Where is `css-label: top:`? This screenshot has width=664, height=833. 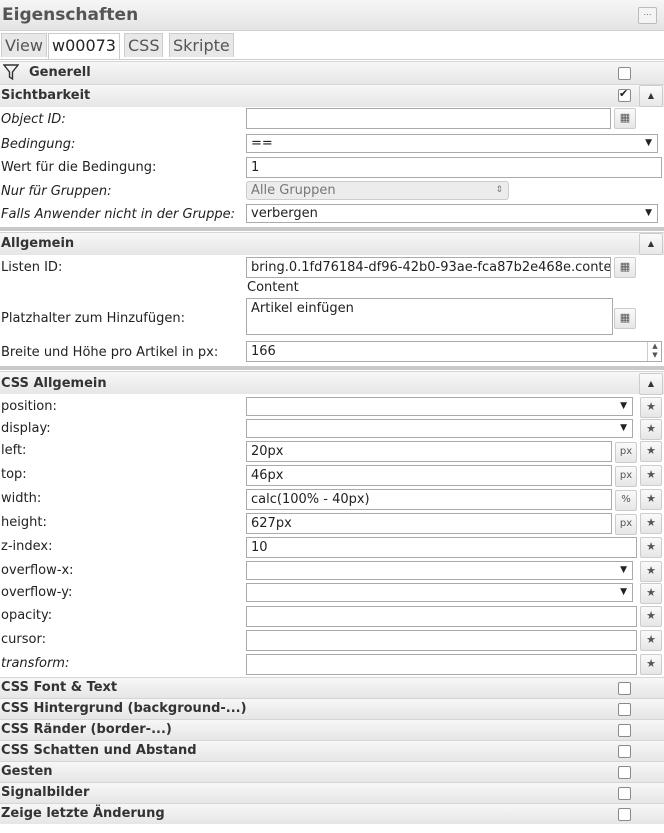 css-label: top: is located at coordinates (14, 474).